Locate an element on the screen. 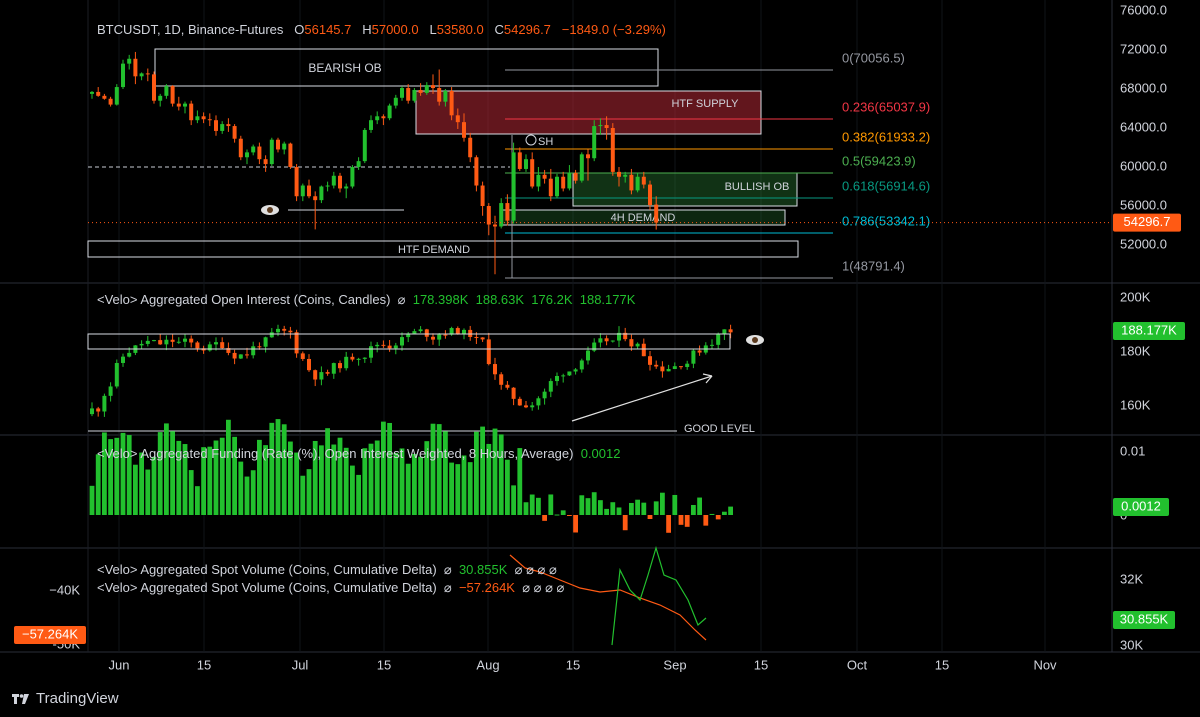  funding-axis-label-0: 0.01 is located at coordinates (1132, 450).